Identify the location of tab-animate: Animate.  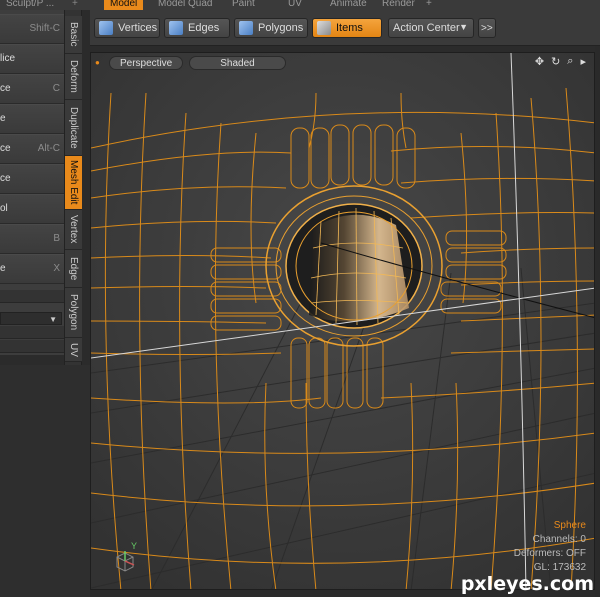
(348, 5).